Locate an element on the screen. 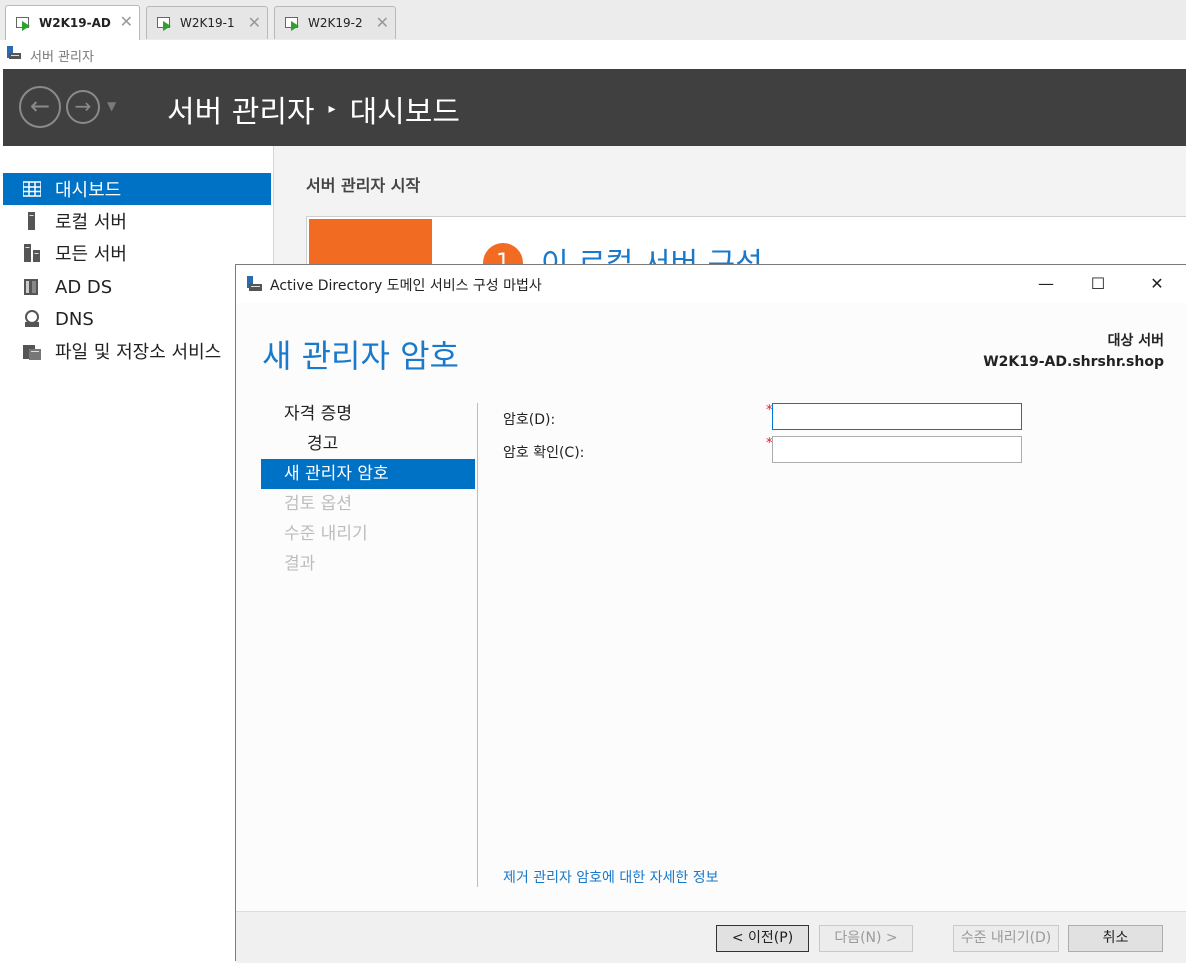  vm-tab-w2k19-2: W2K19-2 ✕ is located at coordinates (335, 22).